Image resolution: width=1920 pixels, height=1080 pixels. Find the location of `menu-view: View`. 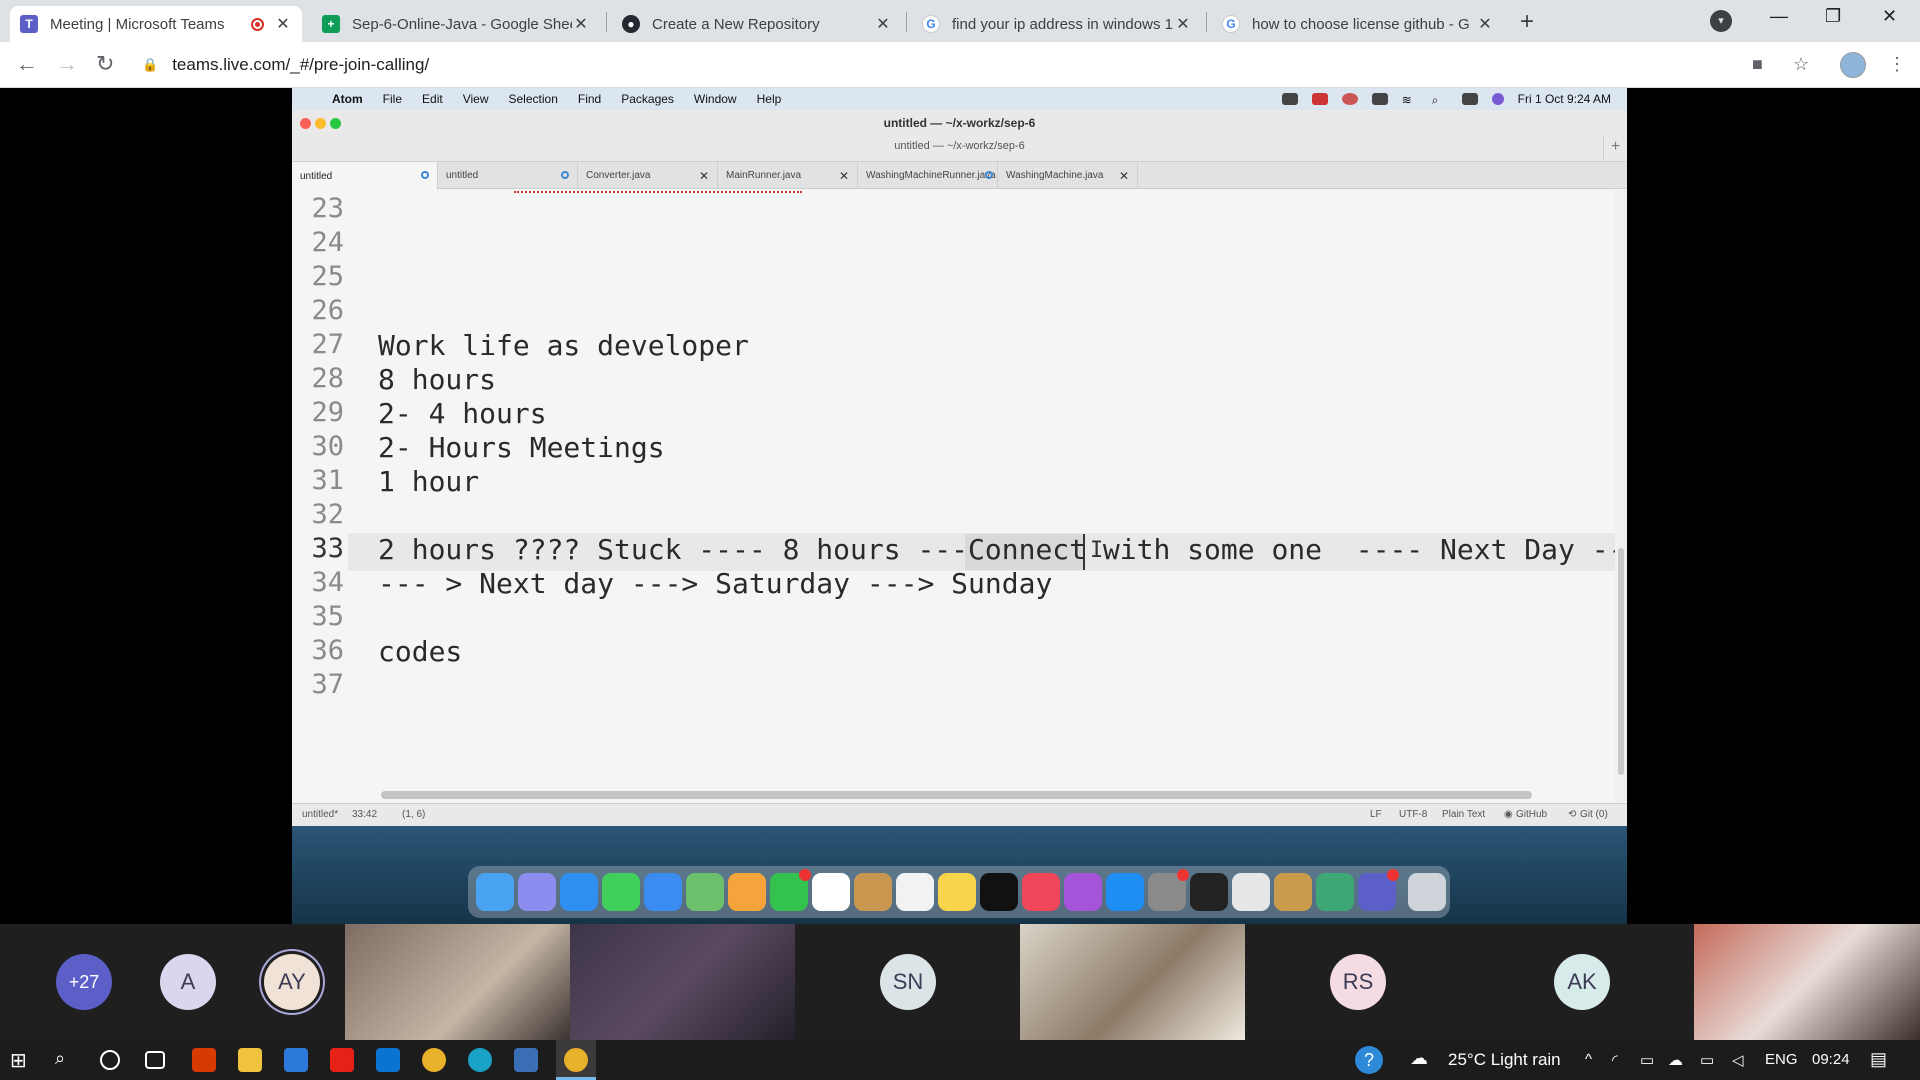

menu-view: View is located at coordinates (476, 99).